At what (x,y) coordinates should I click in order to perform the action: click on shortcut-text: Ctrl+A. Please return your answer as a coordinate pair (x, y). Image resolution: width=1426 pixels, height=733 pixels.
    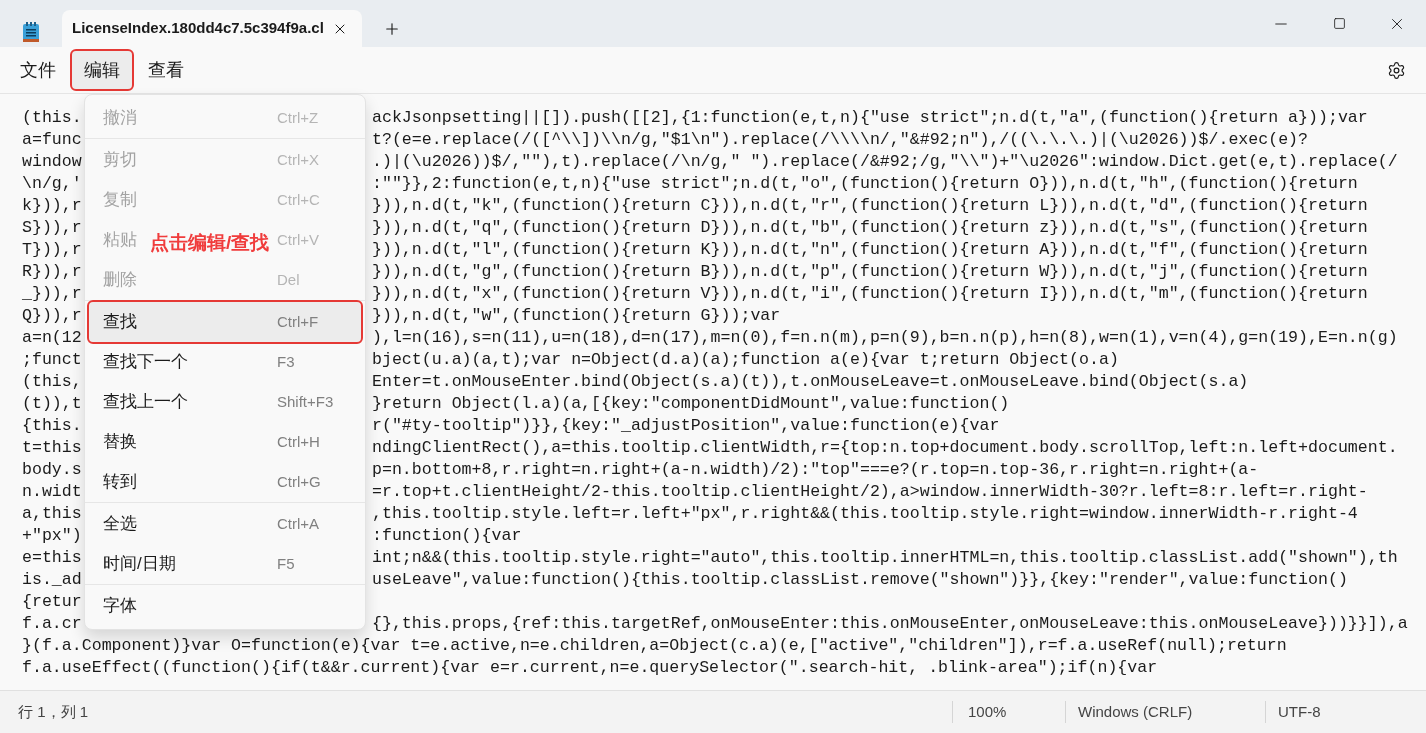
    Looking at the image, I should click on (298, 524).